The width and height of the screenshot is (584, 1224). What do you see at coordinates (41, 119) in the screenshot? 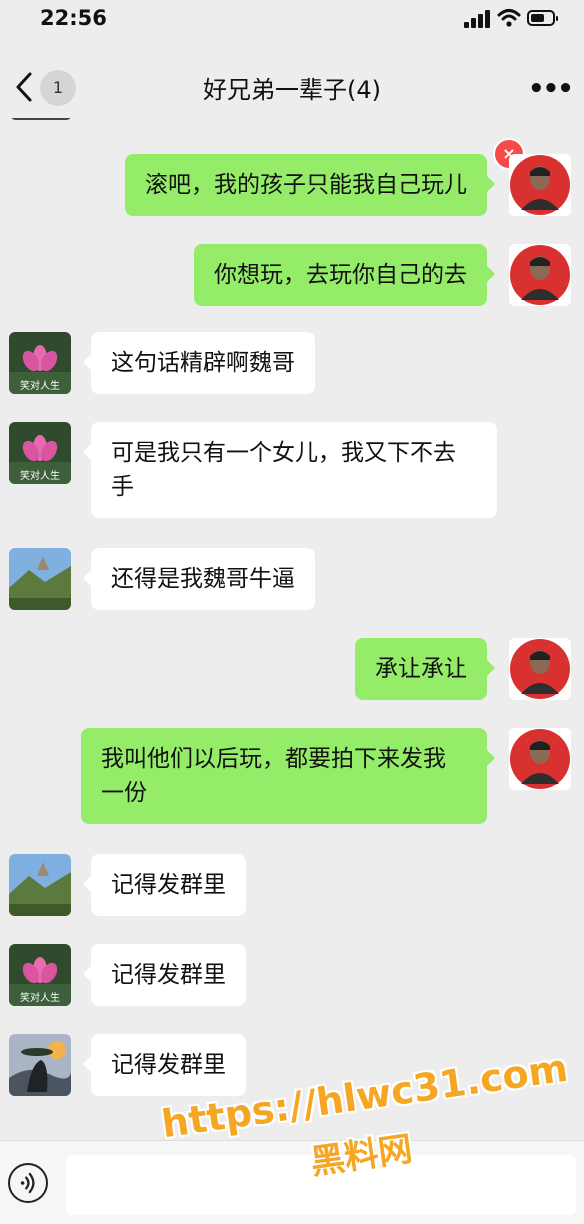
I see `avatar` at bounding box center [41, 119].